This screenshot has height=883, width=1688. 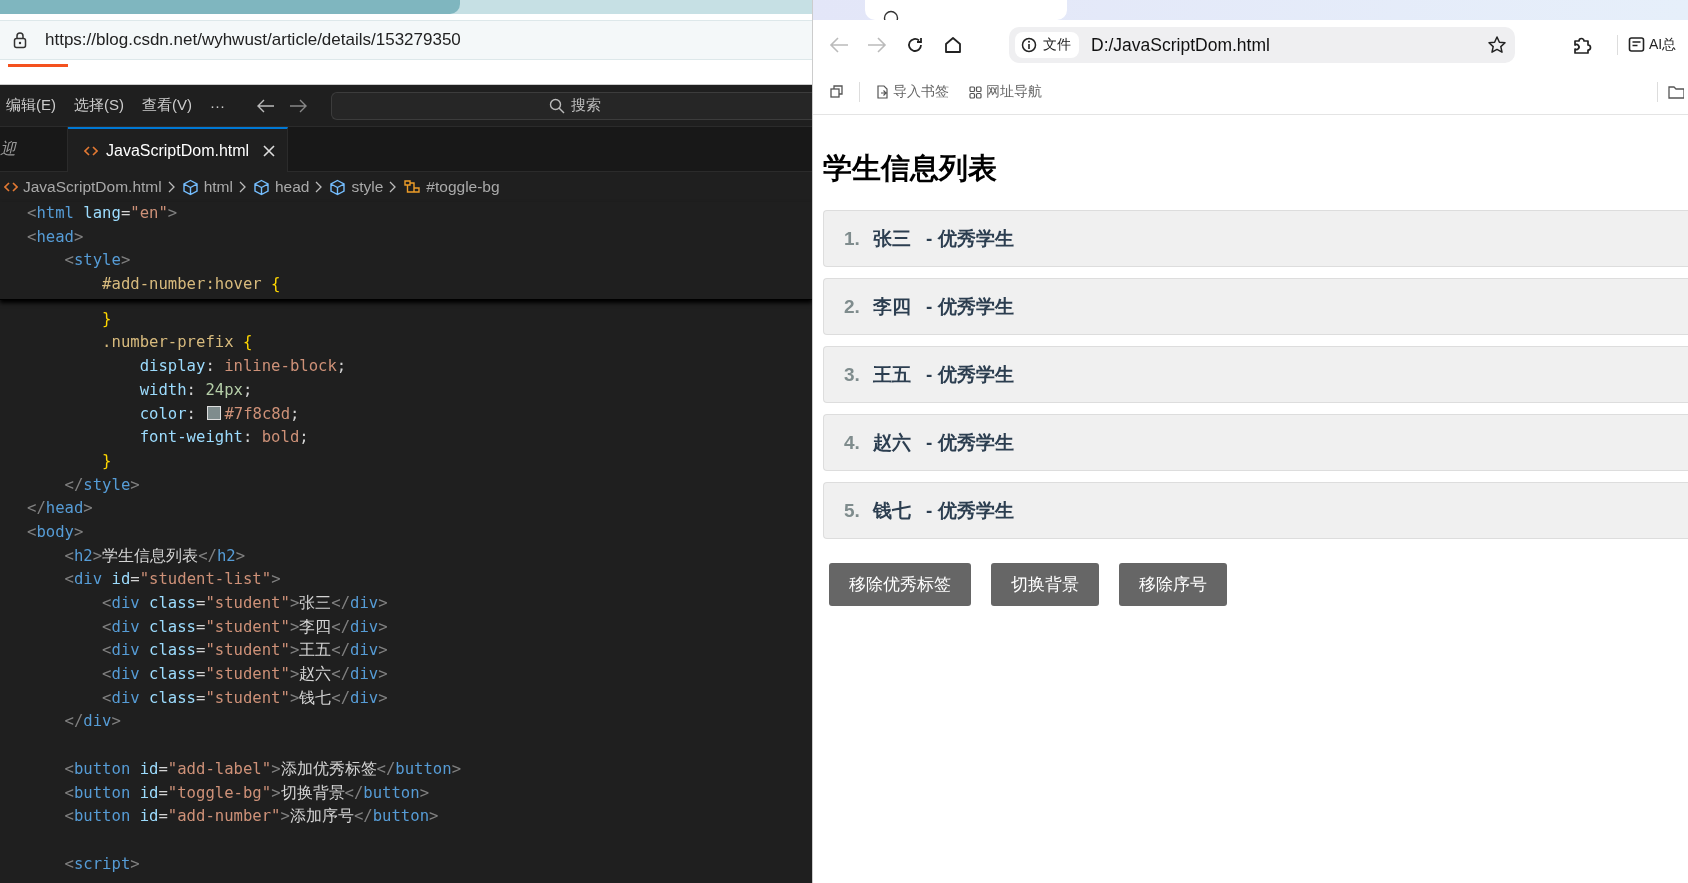 What do you see at coordinates (103, 213) in the screenshot?
I see `code-line: <html lang="en">` at bounding box center [103, 213].